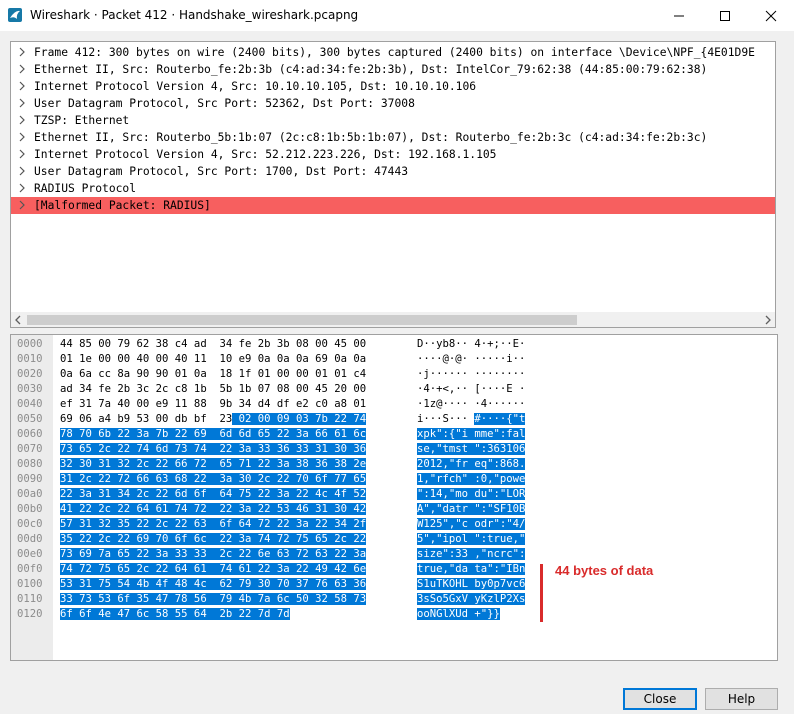  What do you see at coordinates (471, 434) in the screenshot?
I see `ascii-text: xpk":{"i mme":fal` at bounding box center [471, 434].